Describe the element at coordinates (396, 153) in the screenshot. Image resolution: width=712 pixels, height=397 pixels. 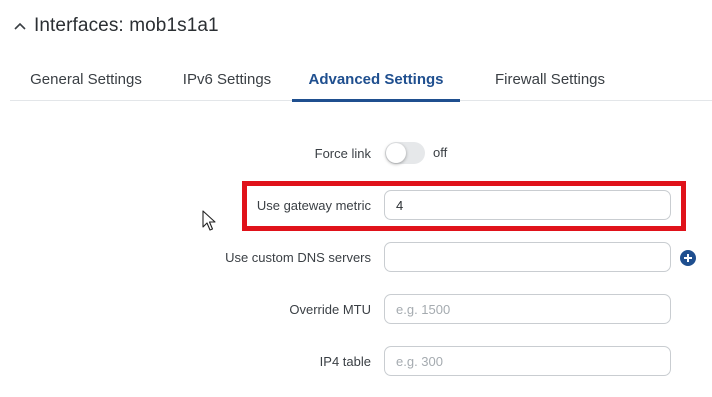
I see `toggle-knob` at that location.